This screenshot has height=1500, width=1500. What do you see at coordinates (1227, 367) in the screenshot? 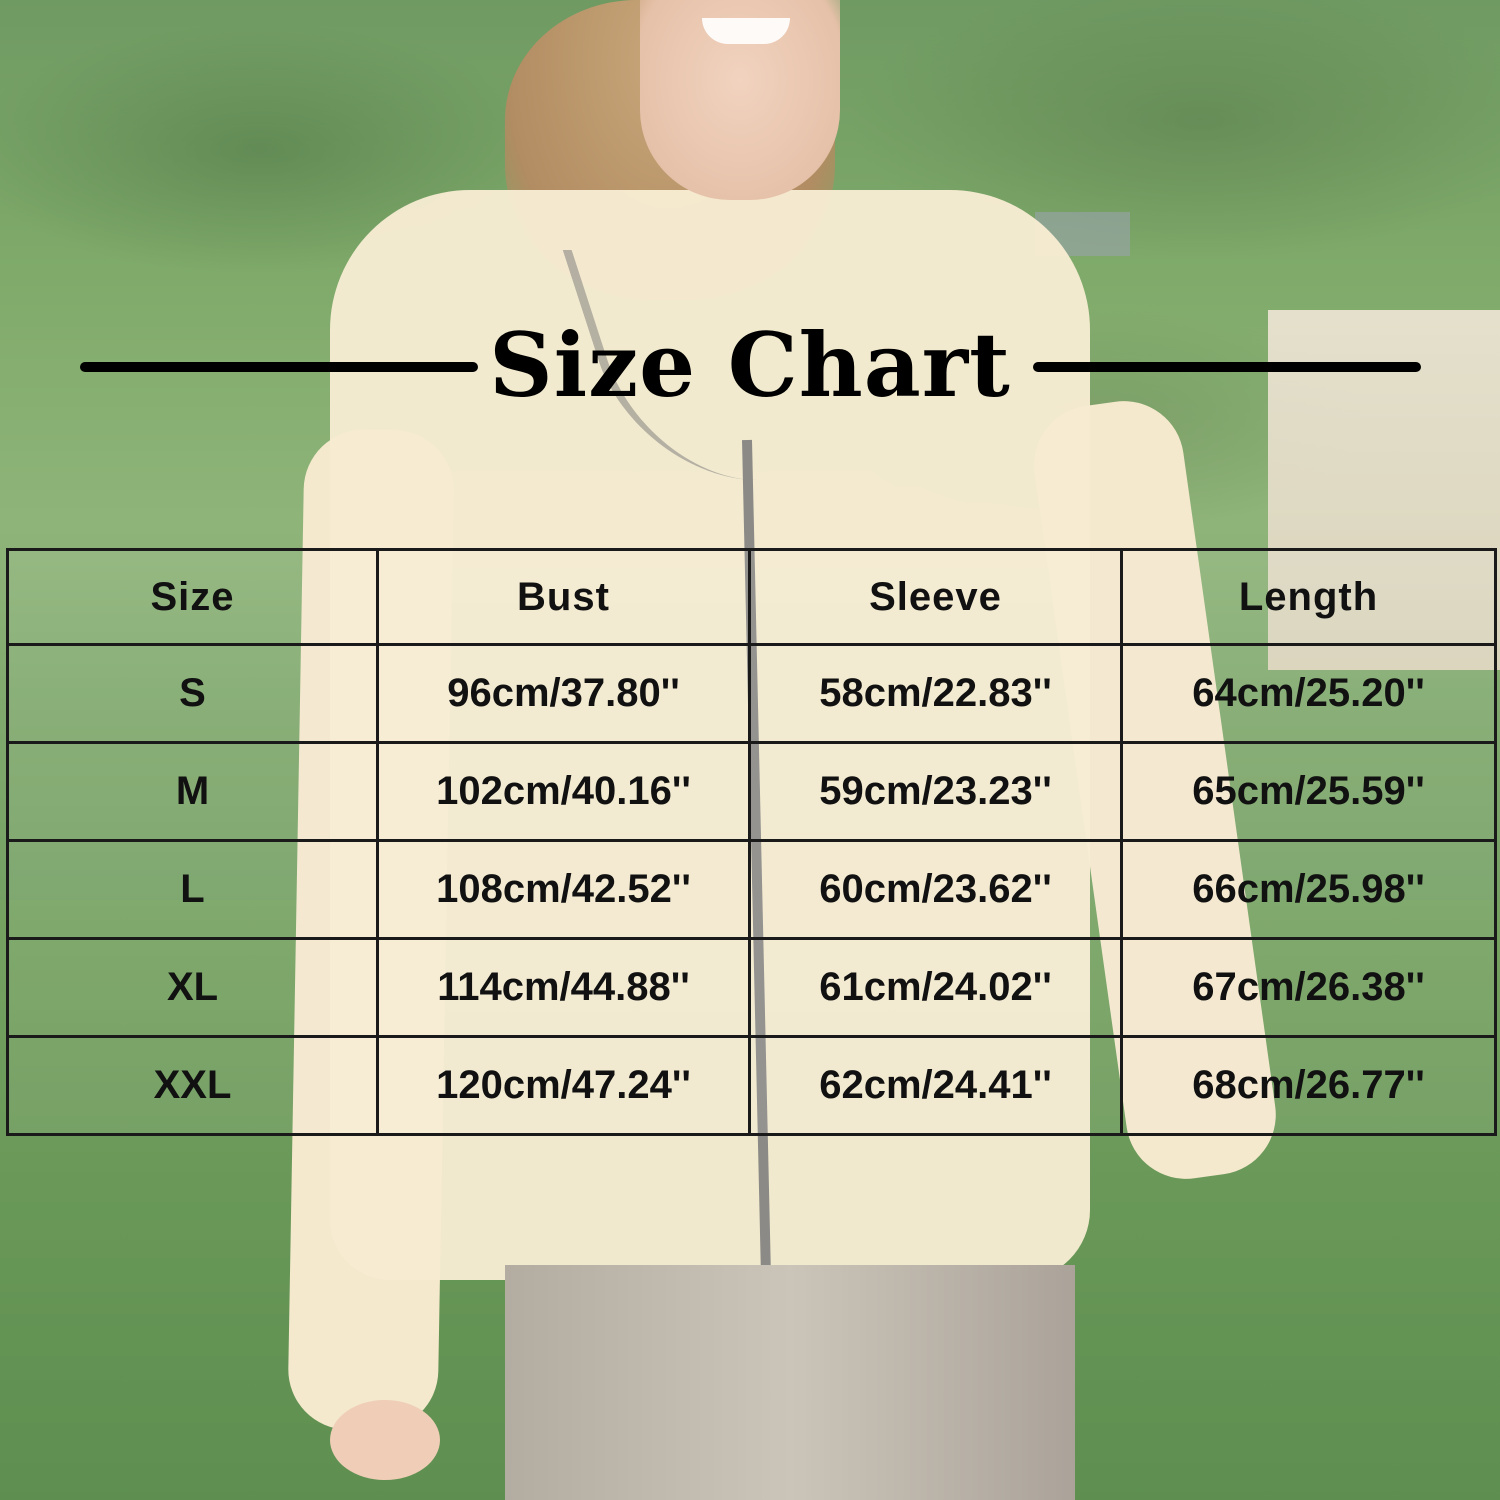
I see `title-rule-right` at bounding box center [1227, 367].